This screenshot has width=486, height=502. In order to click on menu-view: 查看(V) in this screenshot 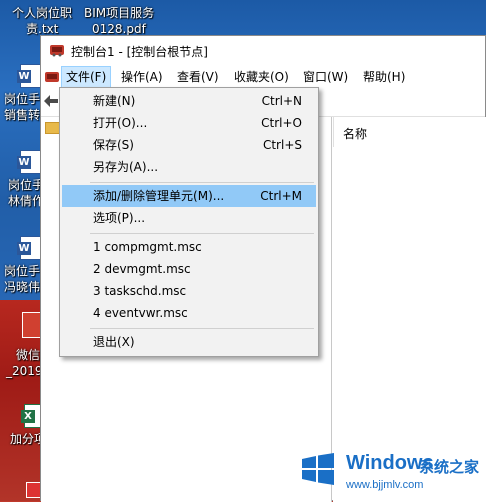, I will do `click(198, 77)`.